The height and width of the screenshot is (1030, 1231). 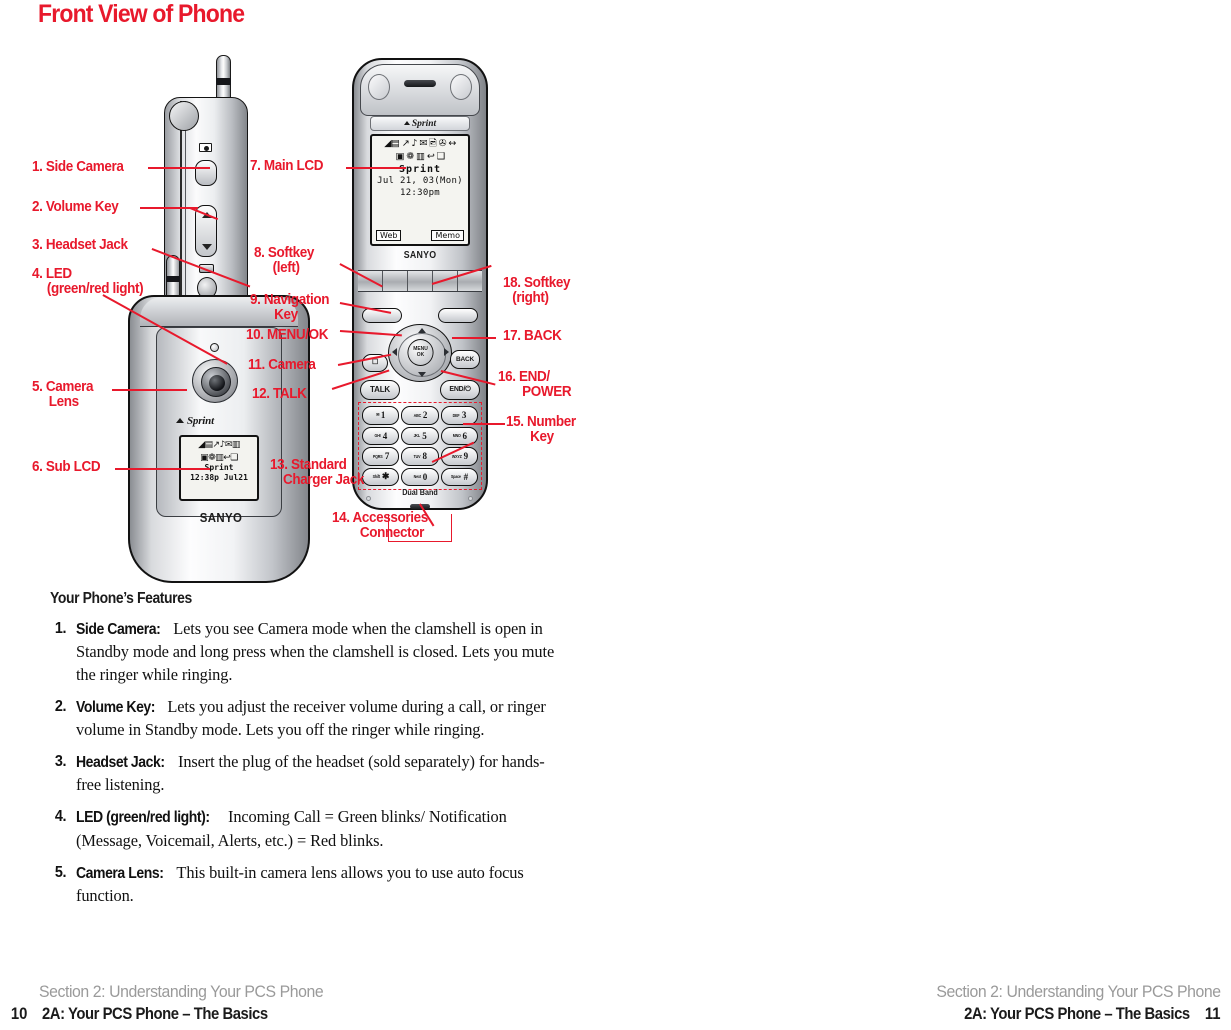 I want to click on main-lcd-carrier: Sprint, so click(x=420, y=169).